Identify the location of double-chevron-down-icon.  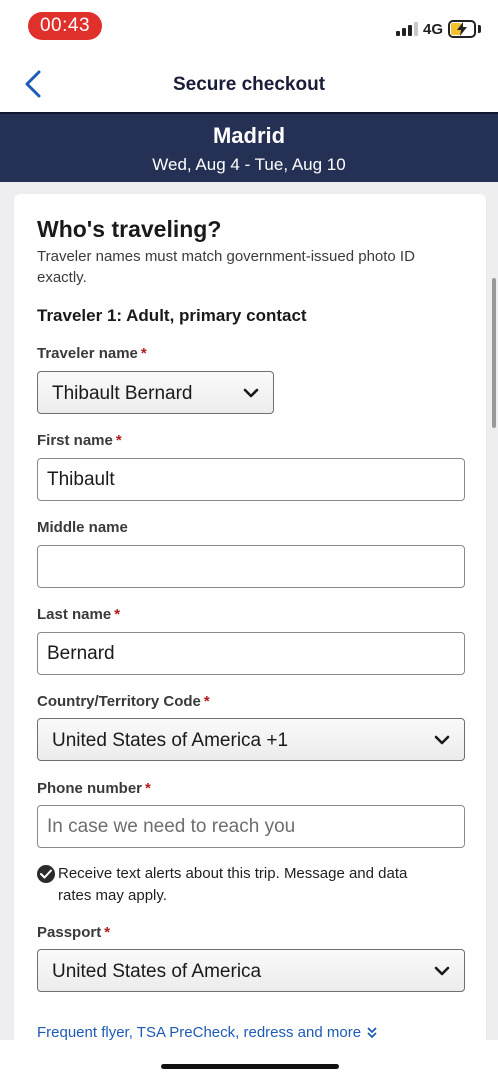
(372, 1032).